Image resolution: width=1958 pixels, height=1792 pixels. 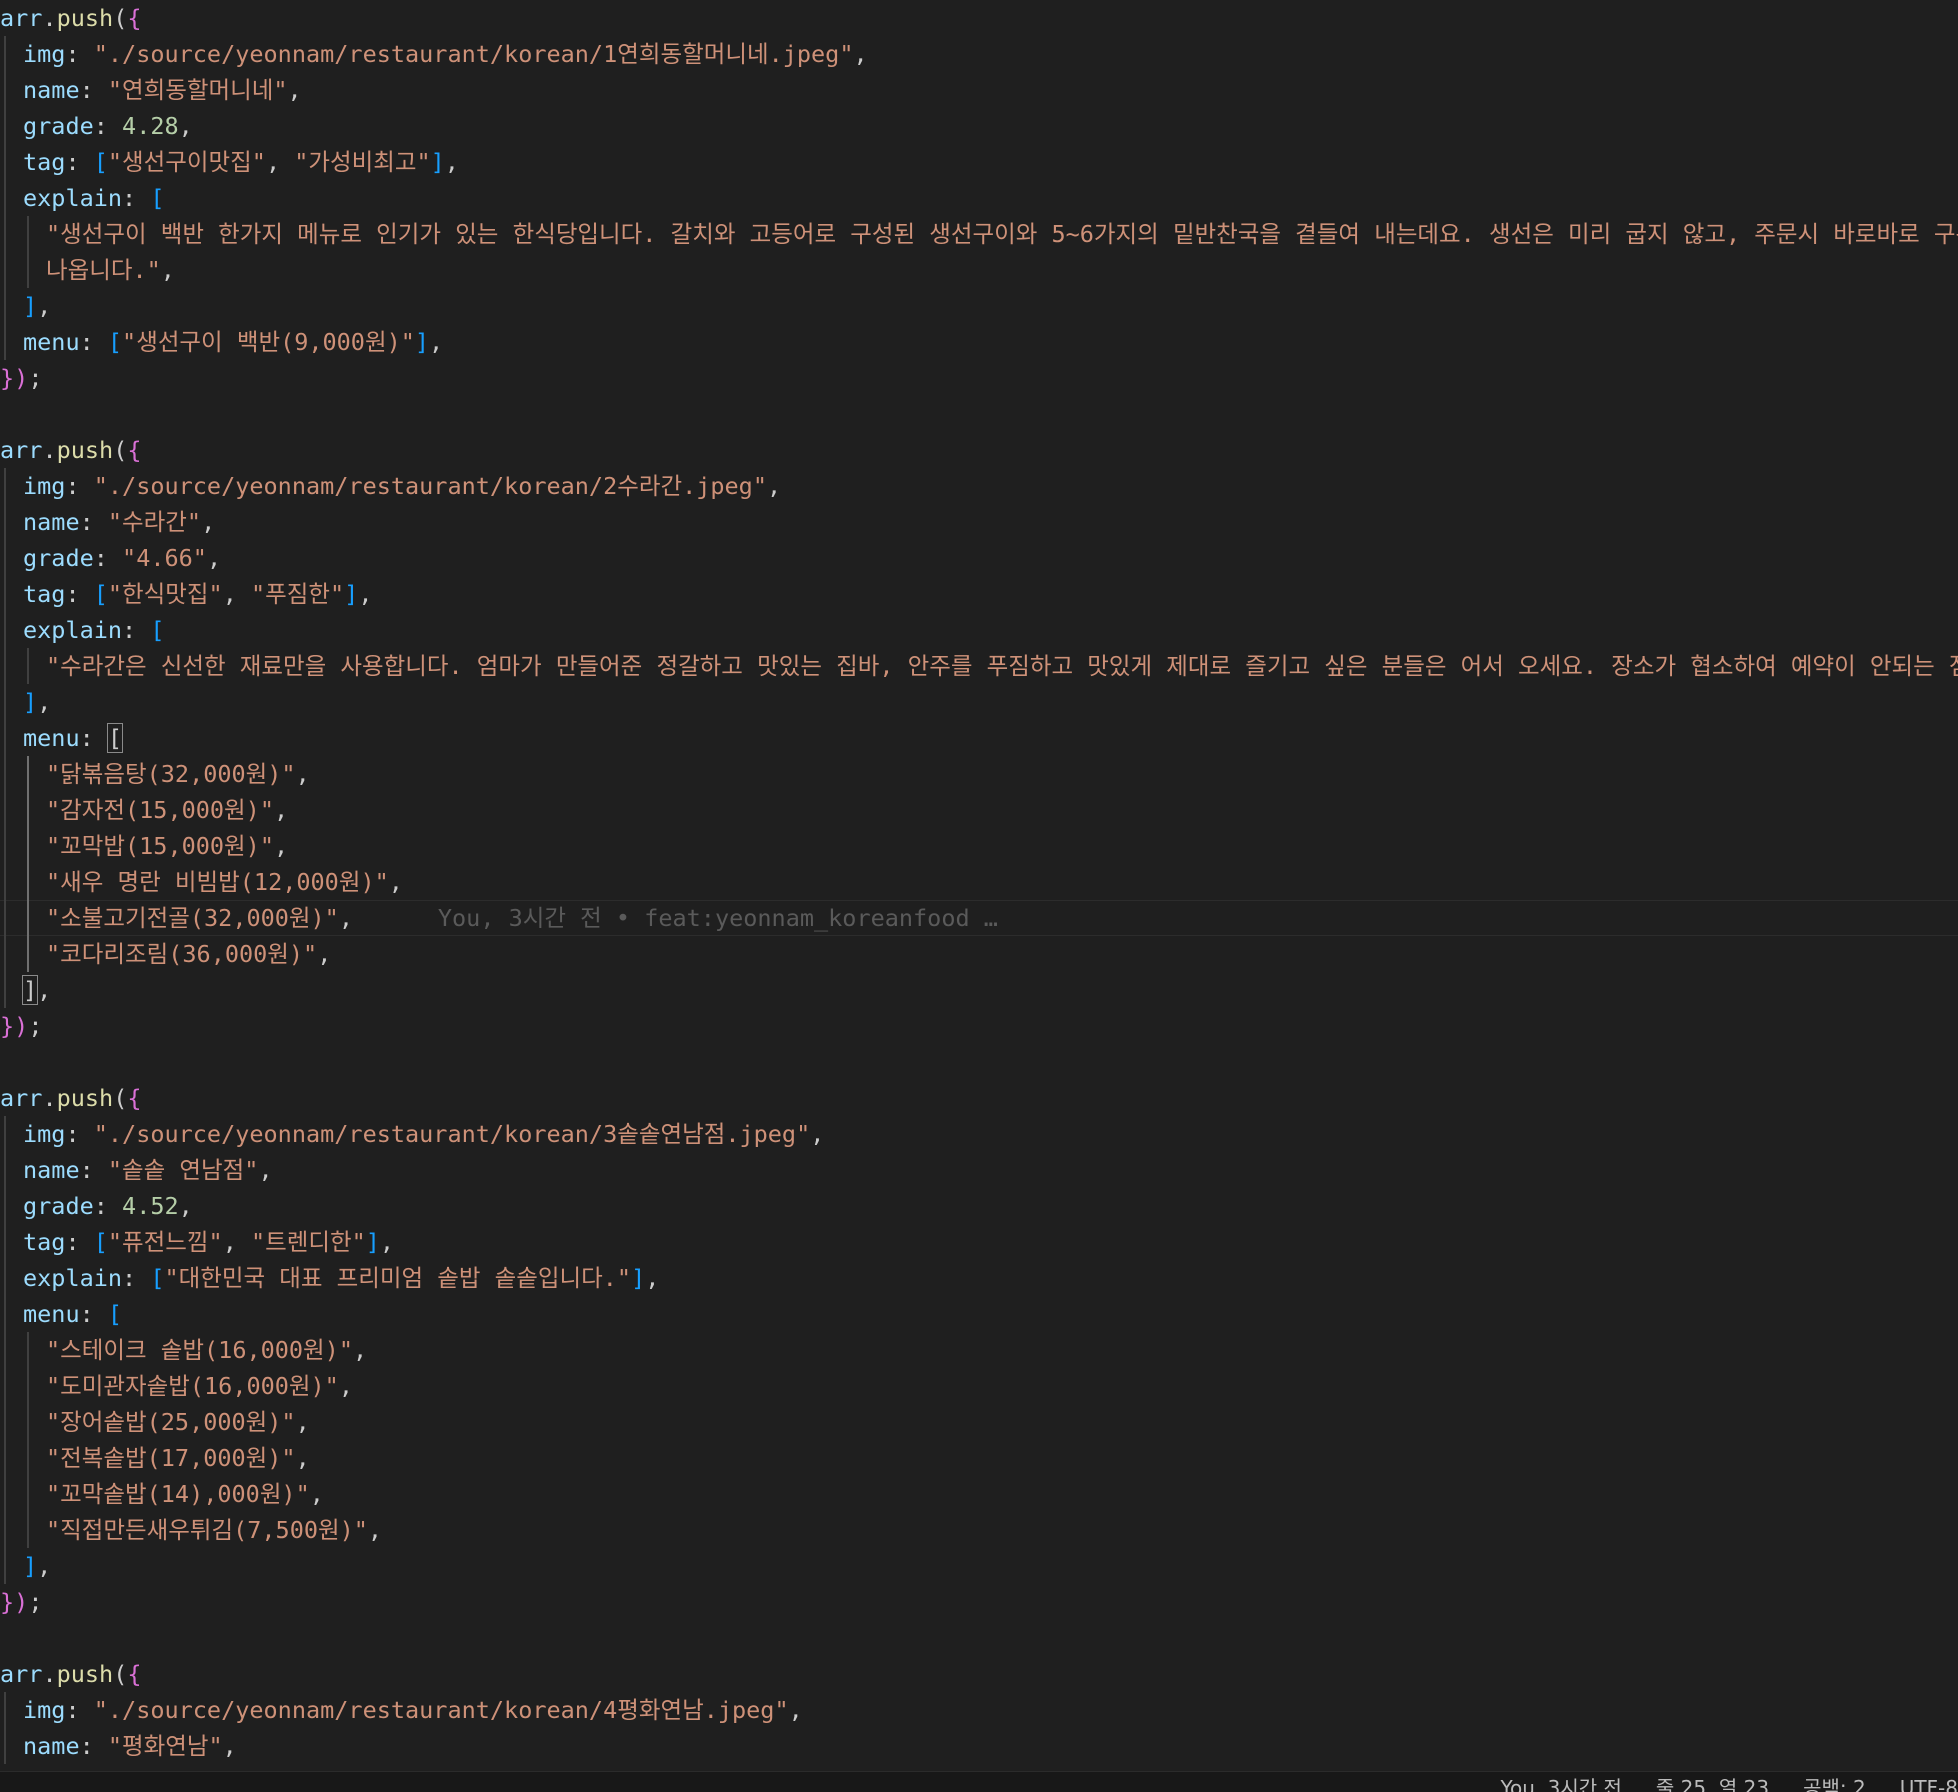 What do you see at coordinates (49, 18) in the screenshot?
I see `code-token: .` at bounding box center [49, 18].